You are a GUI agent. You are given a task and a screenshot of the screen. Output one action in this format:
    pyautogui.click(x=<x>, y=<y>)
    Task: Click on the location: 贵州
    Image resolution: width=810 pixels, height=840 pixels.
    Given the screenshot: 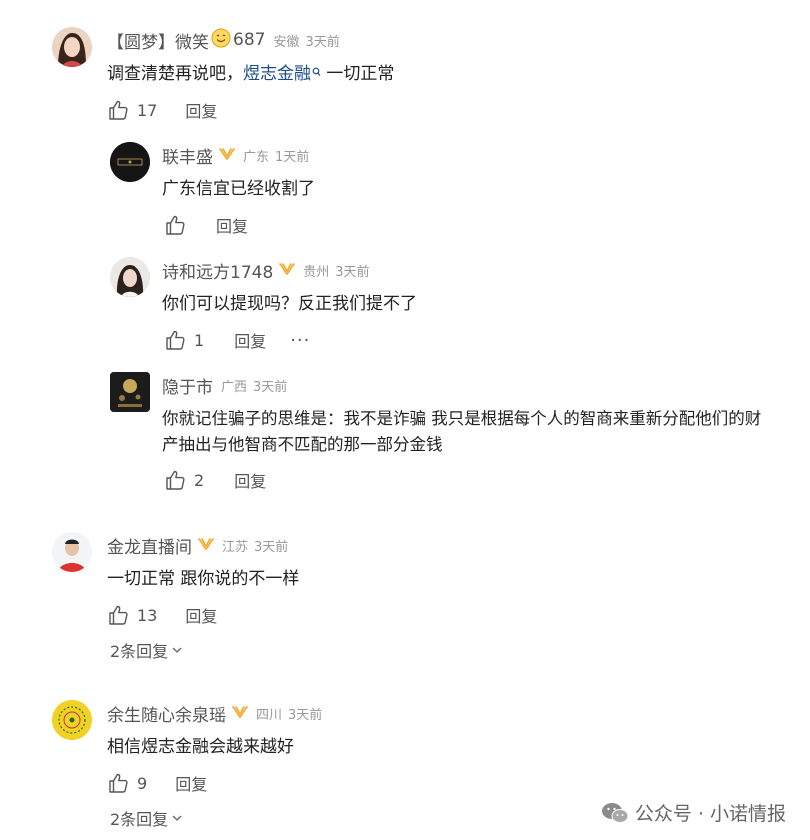 What is the action you would take?
    pyautogui.click(x=316, y=272)
    